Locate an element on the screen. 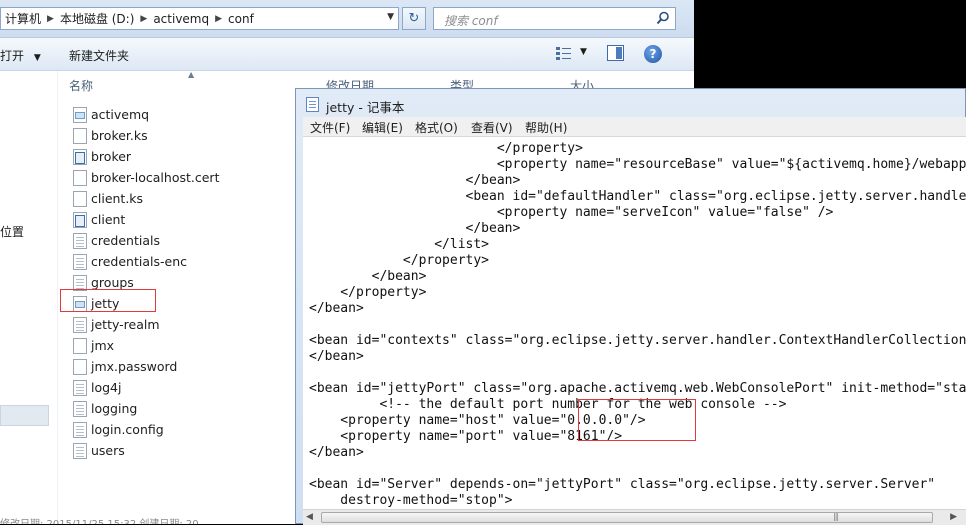  scrollbar-thumb is located at coordinates (627, 517).